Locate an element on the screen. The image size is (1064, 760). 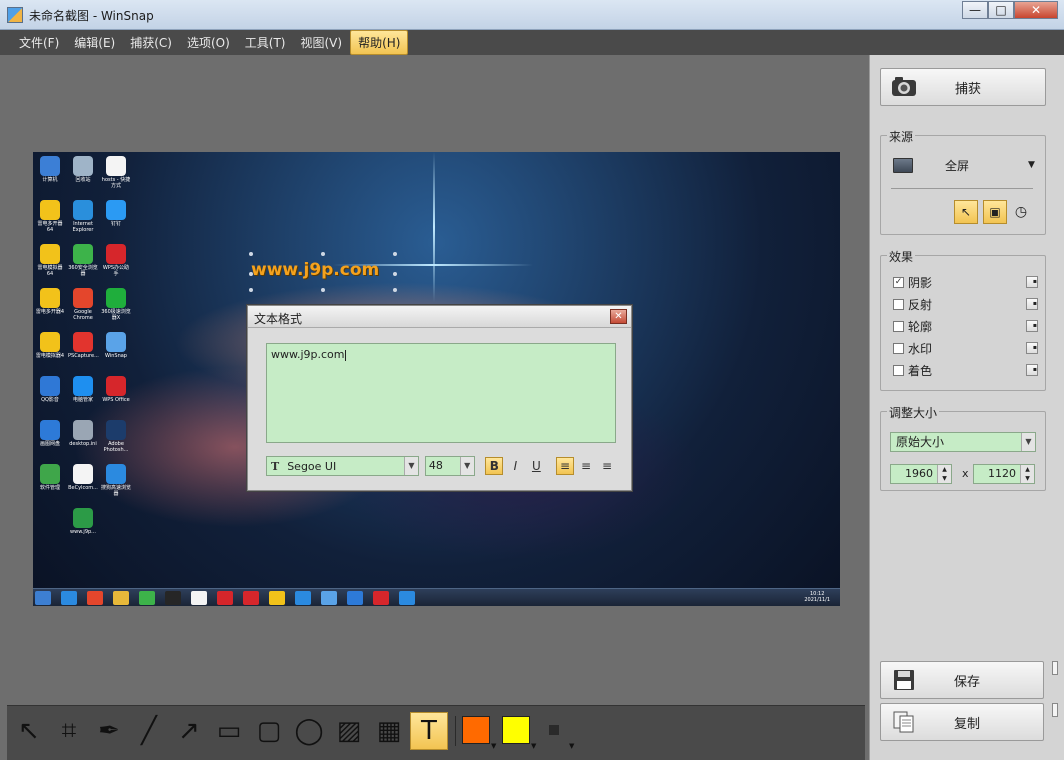
pointer-capture-button: ↖ is located at coordinates (966, 212).